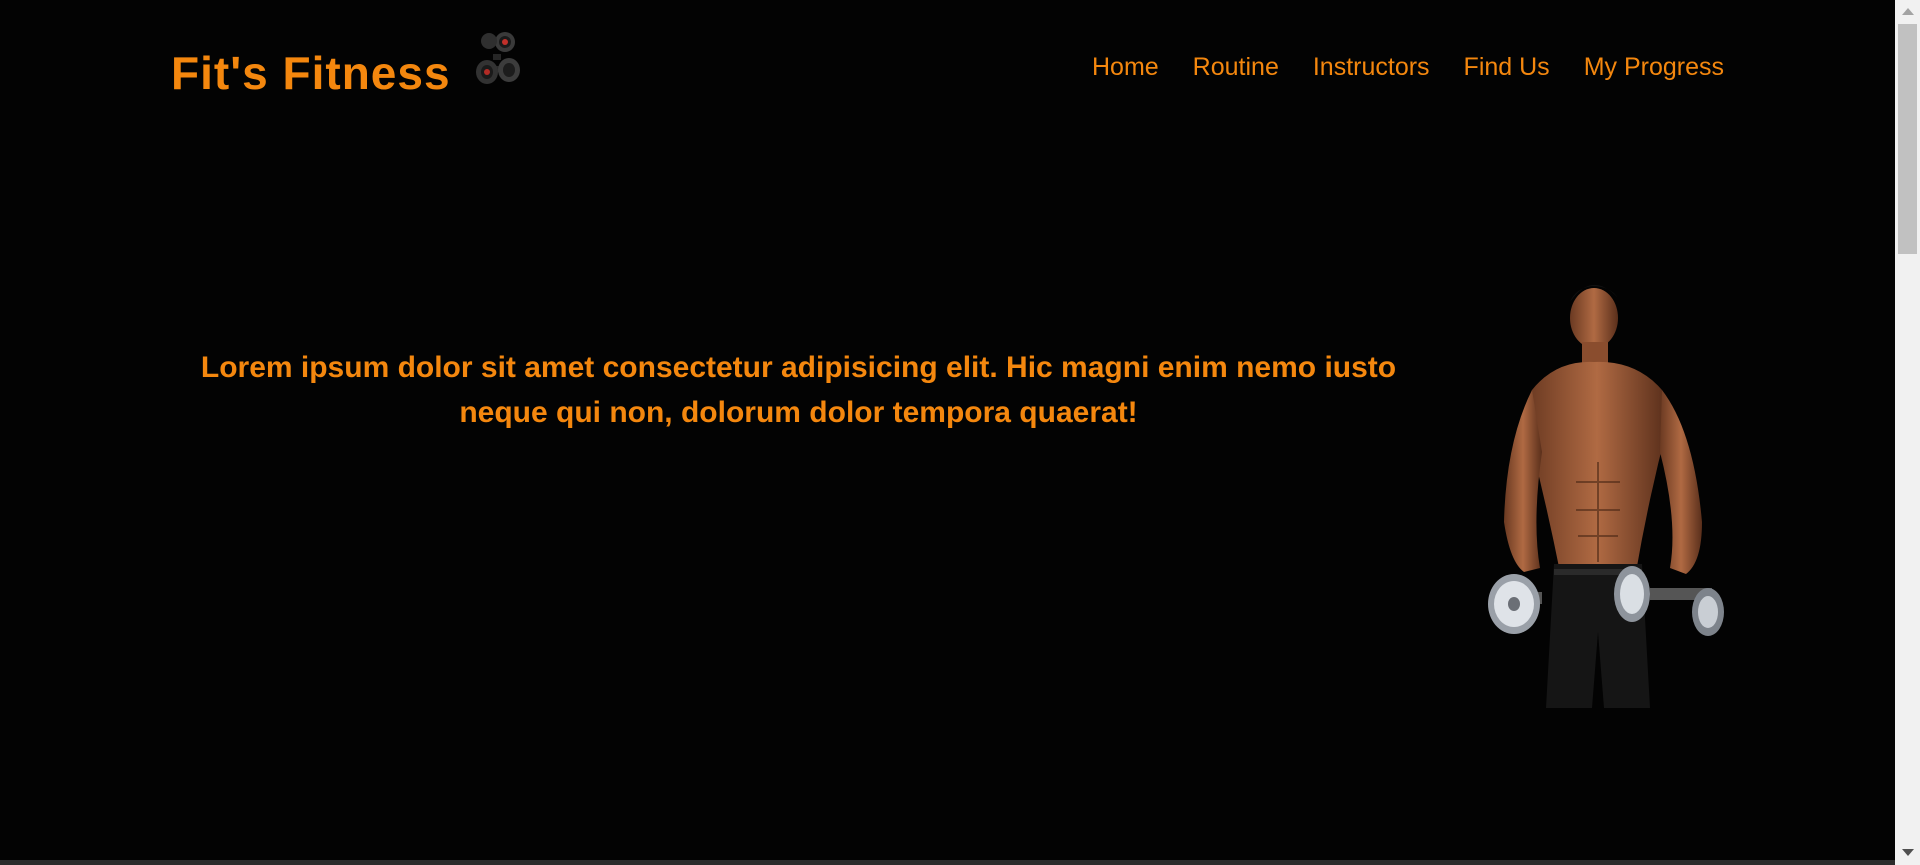 The width and height of the screenshot is (1920, 865). Describe the element at coordinates (1908, 11) in the screenshot. I see `scroll-up-arrow-icon` at that location.